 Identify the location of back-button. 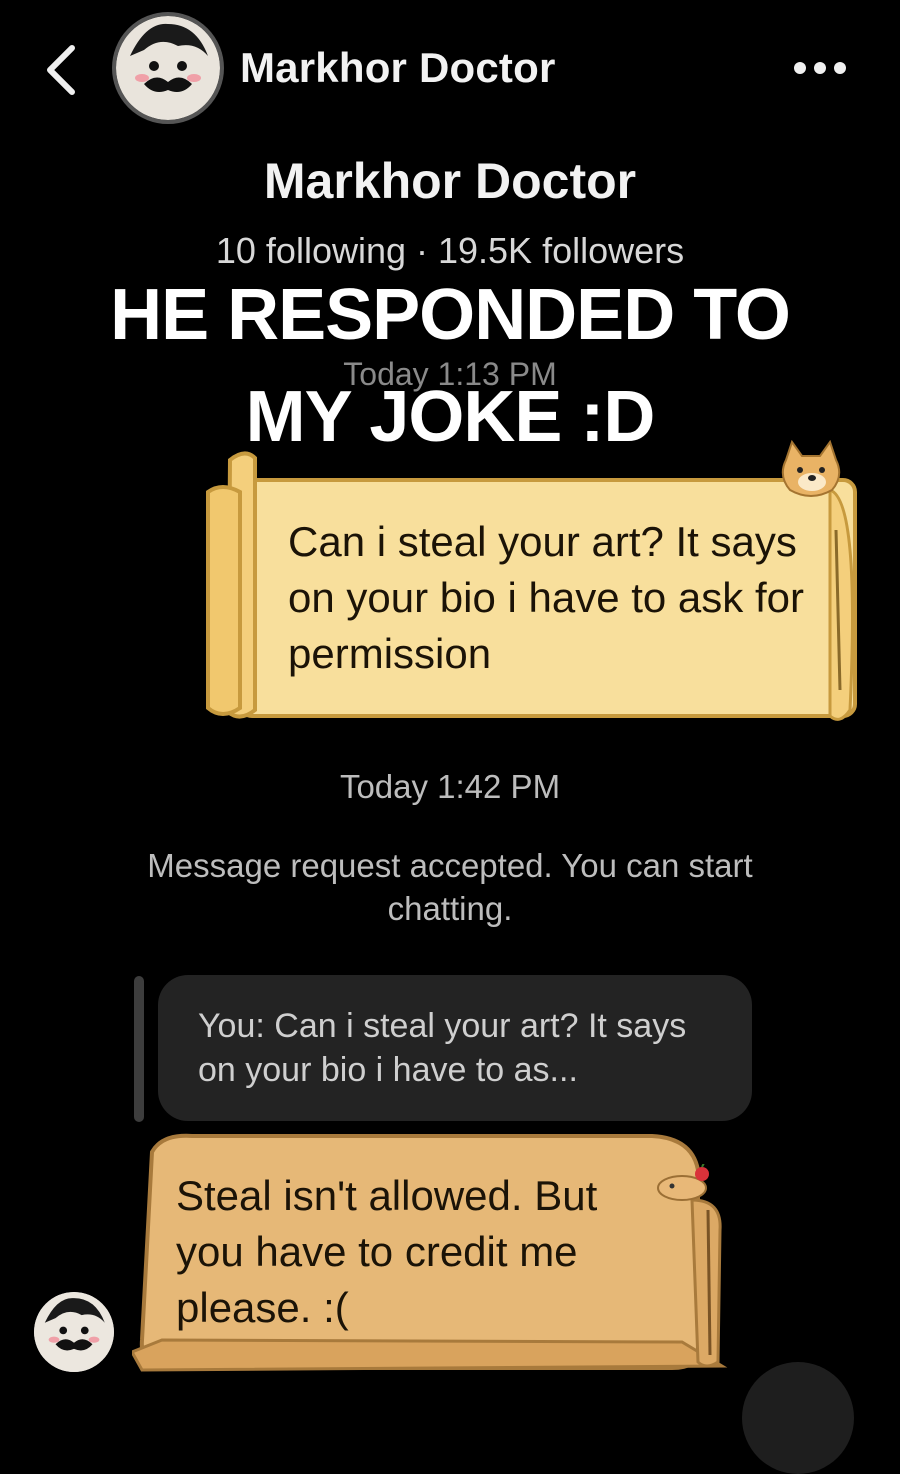
(63, 70).